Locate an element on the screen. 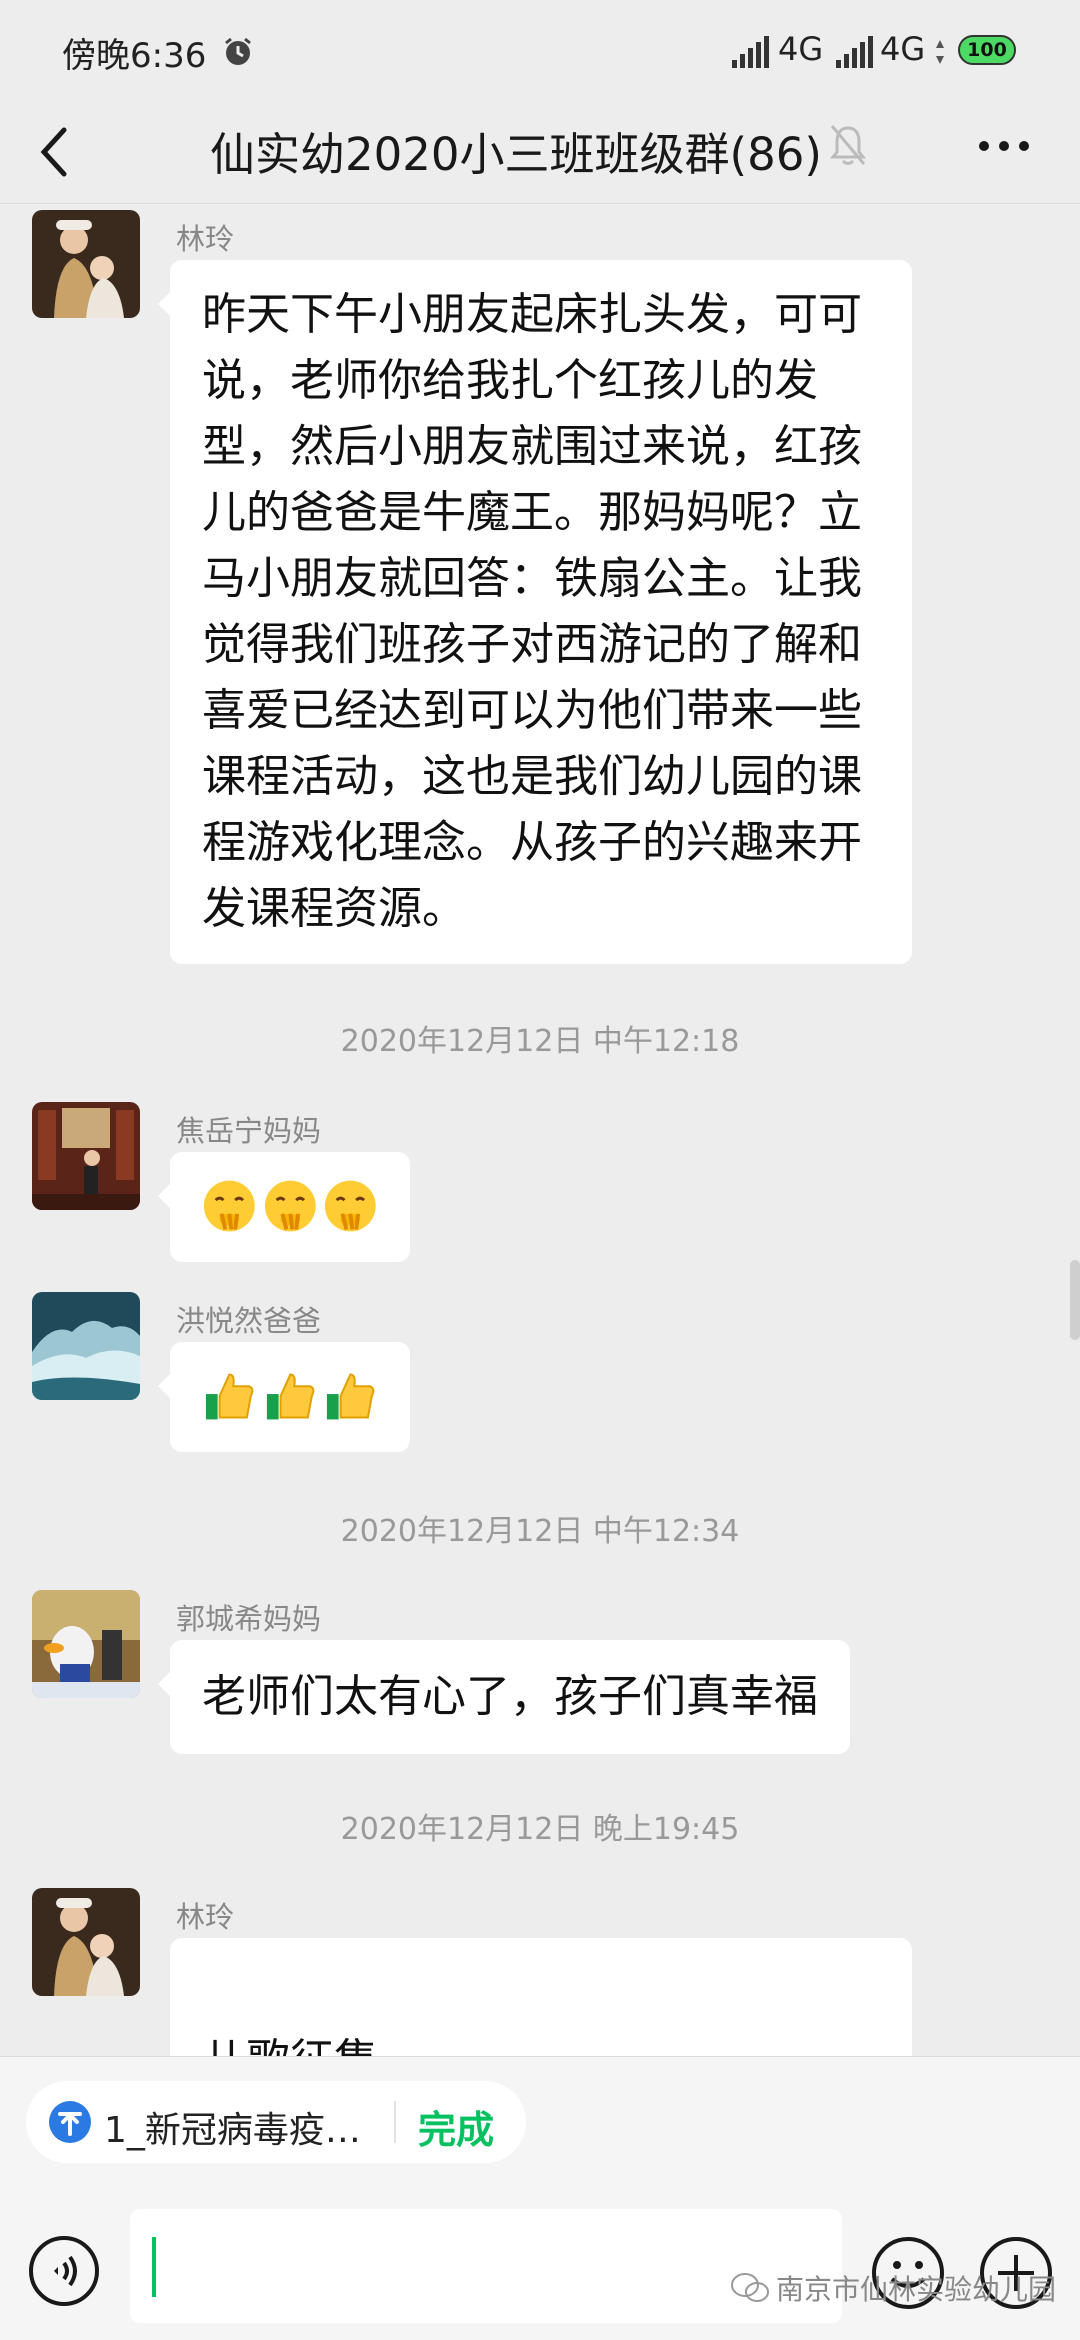  wechat-icon is located at coordinates (750, 2287).